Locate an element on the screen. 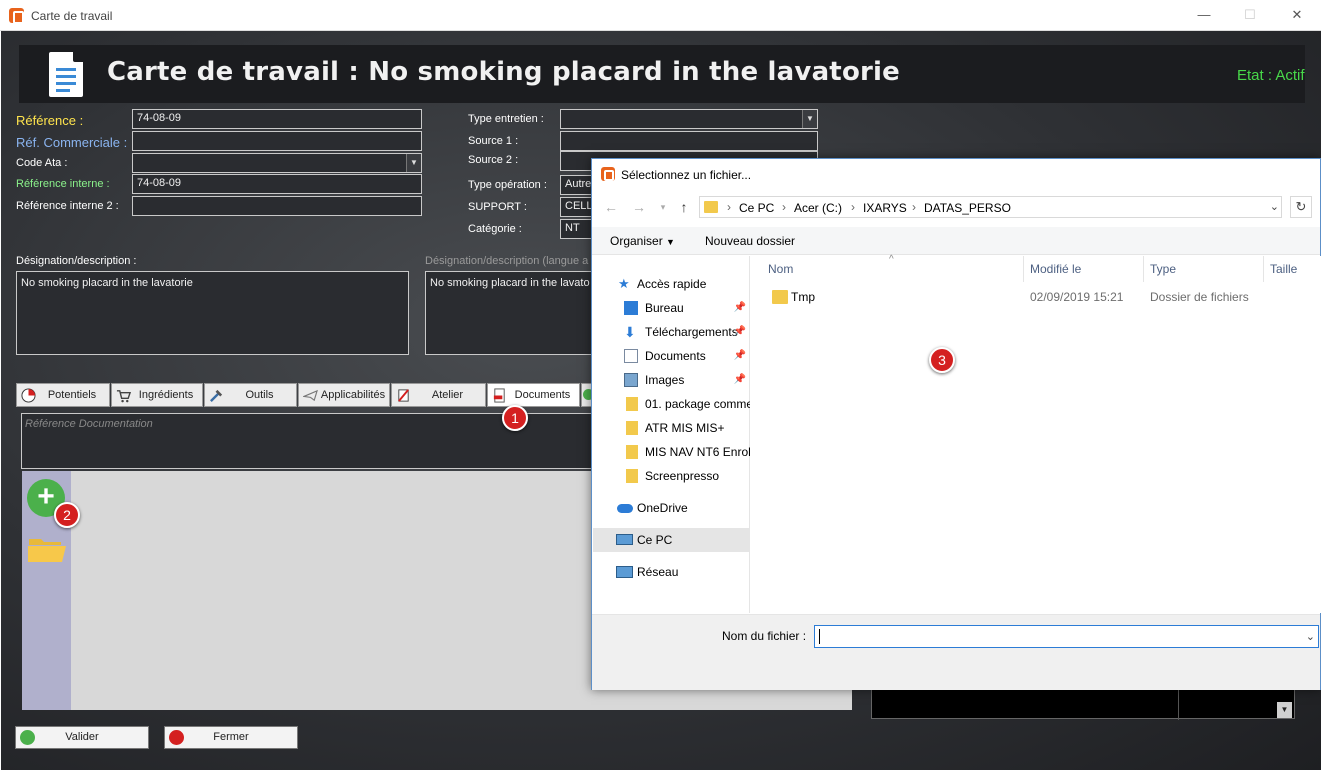  ref-commerciale-label: Réf. Commerciale : is located at coordinates (72, 142).